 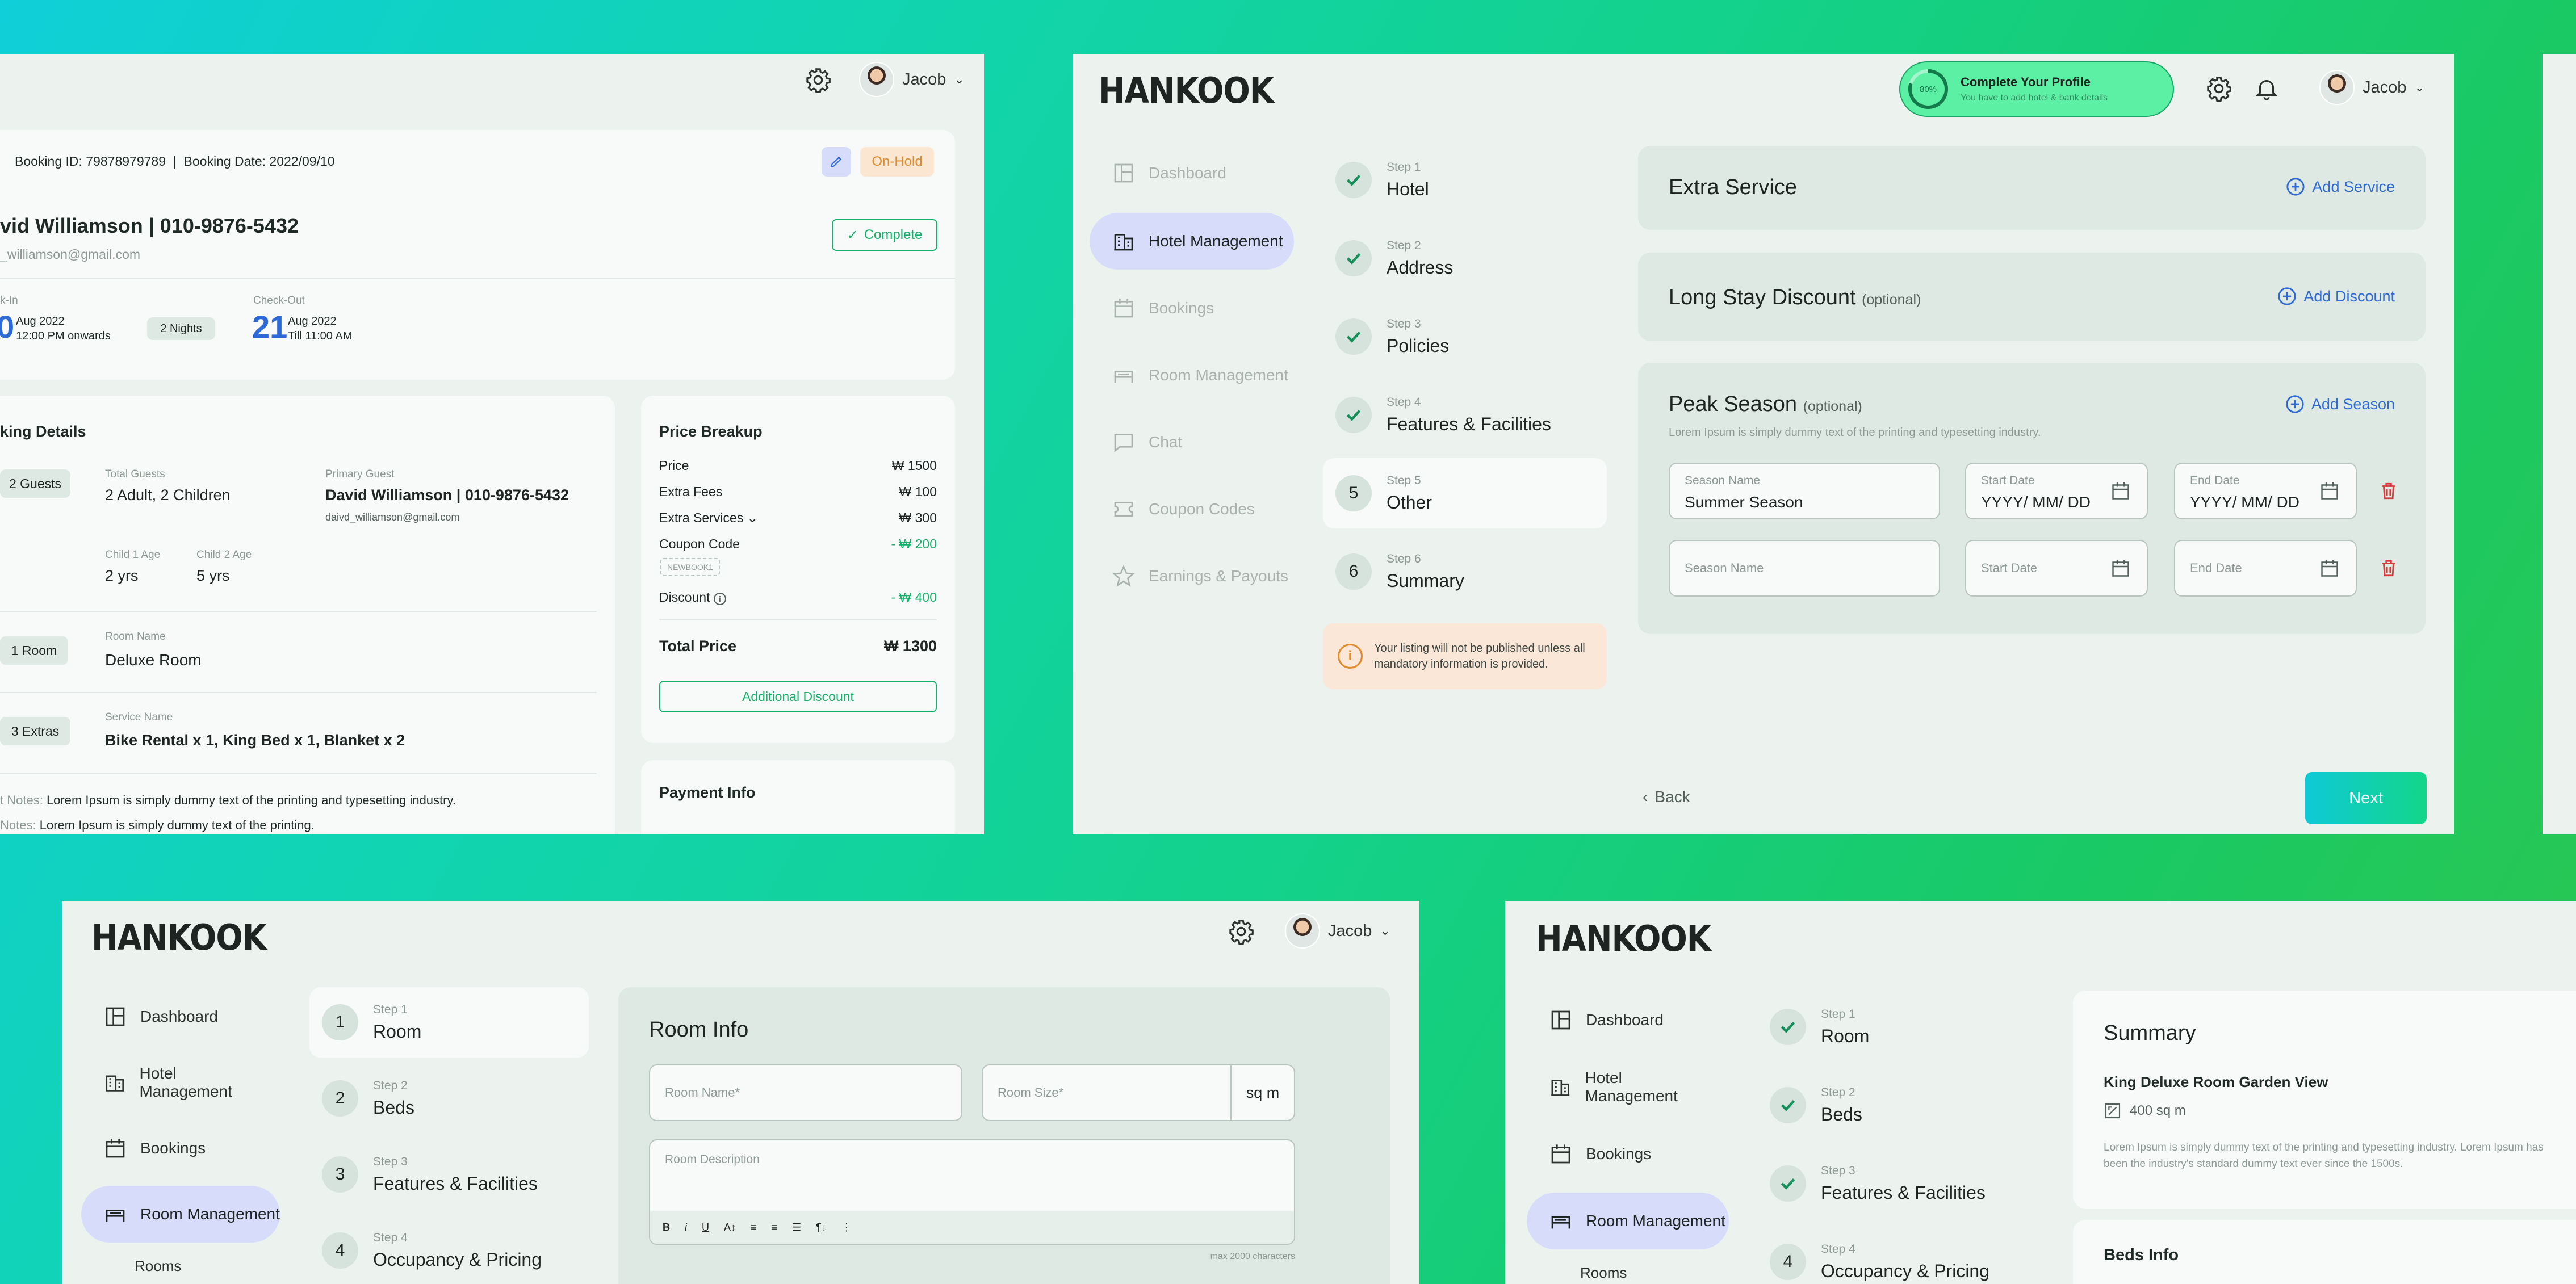 I want to click on align-center-button: ≡, so click(x=775, y=1227).